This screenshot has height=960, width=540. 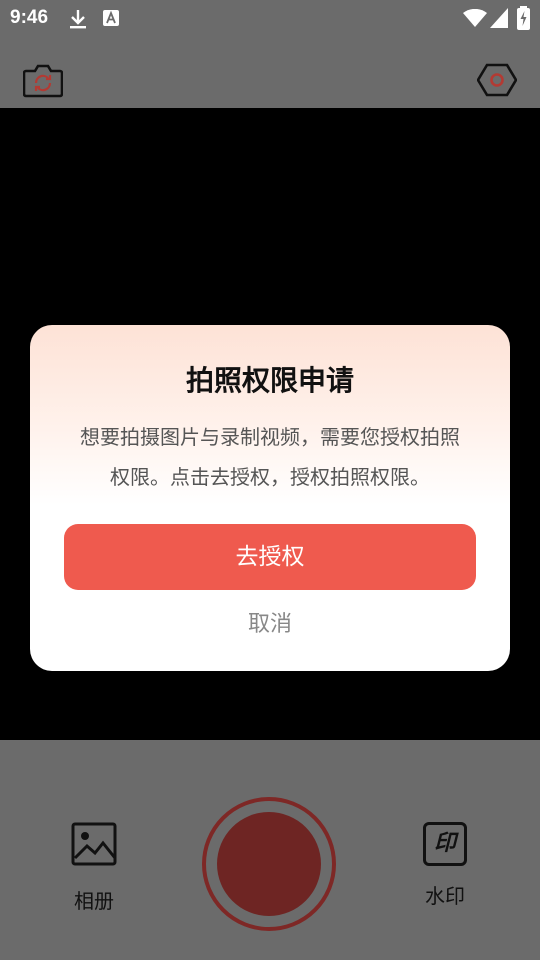 I want to click on battery-charging-icon, so click(x=523, y=20).